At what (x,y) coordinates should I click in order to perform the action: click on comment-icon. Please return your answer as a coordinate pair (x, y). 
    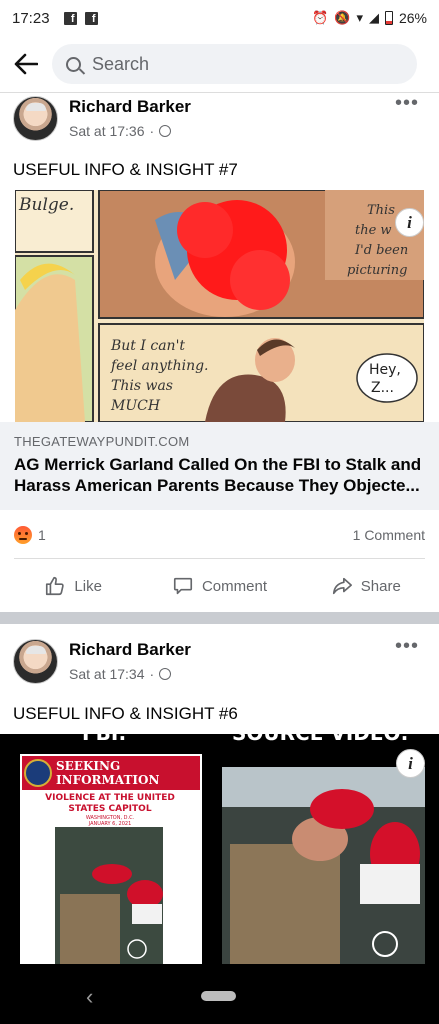
    Looking at the image, I should click on (183, 586).